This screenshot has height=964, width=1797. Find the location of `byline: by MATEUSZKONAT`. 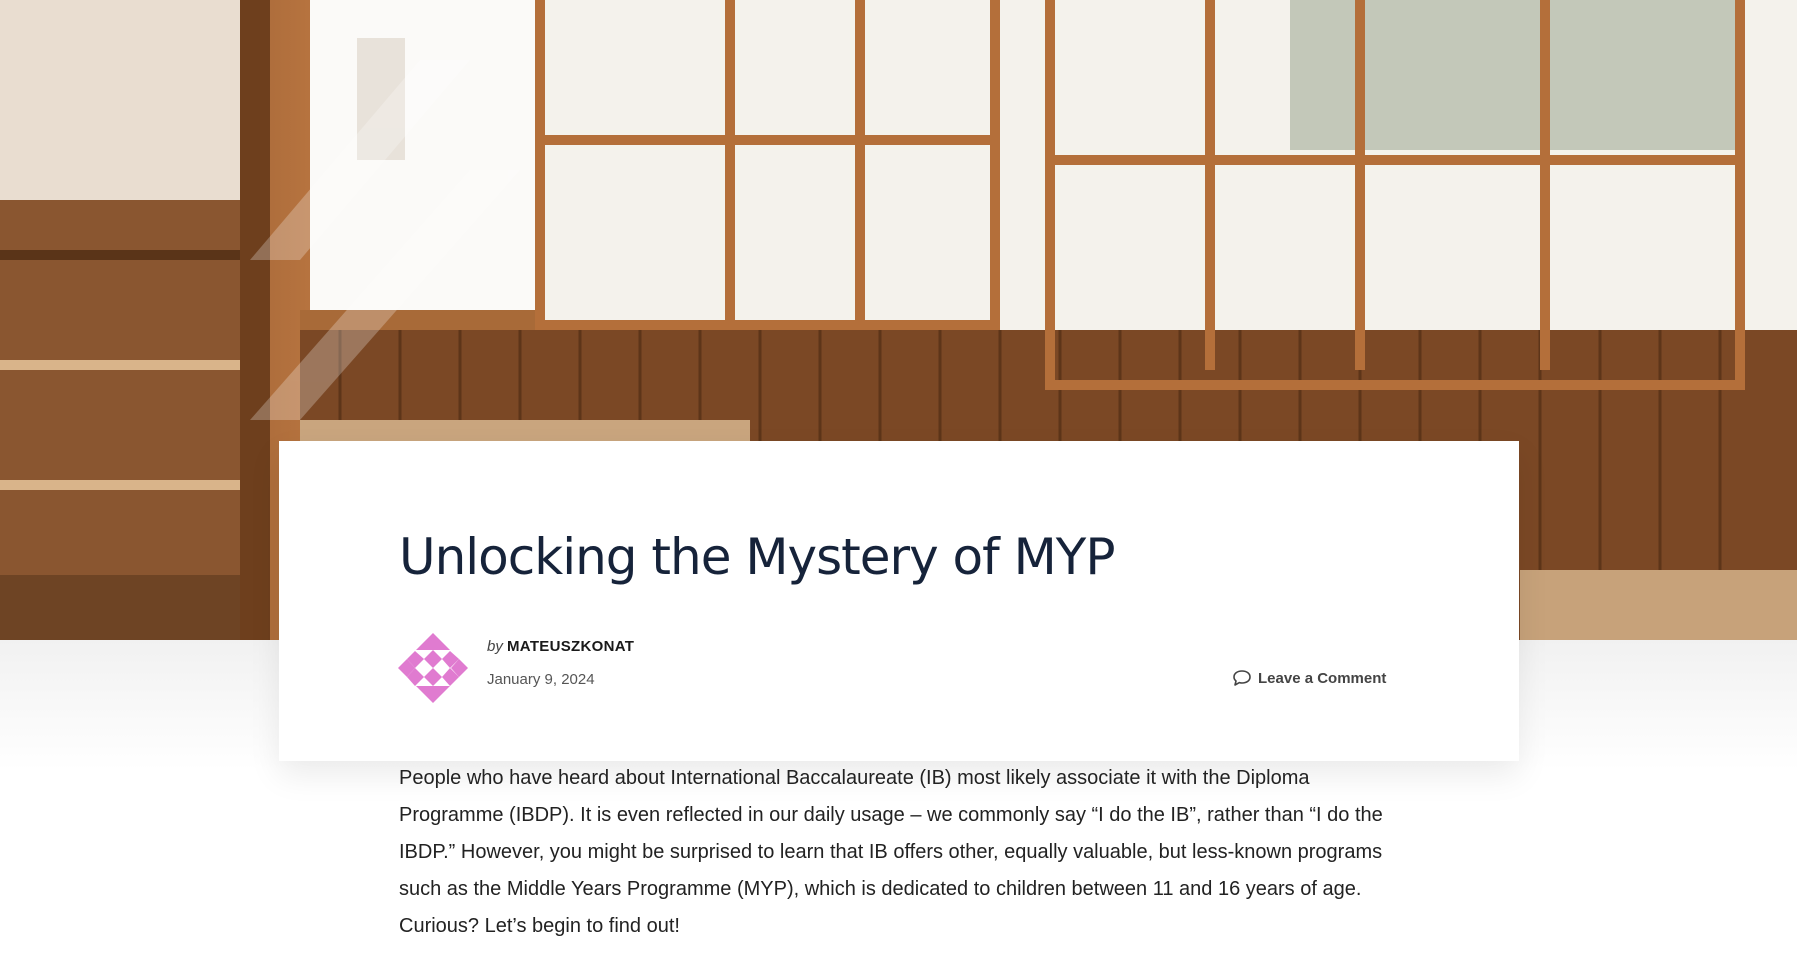

byline: by MATEUSZKONAT is located at coordinates (560, 646).